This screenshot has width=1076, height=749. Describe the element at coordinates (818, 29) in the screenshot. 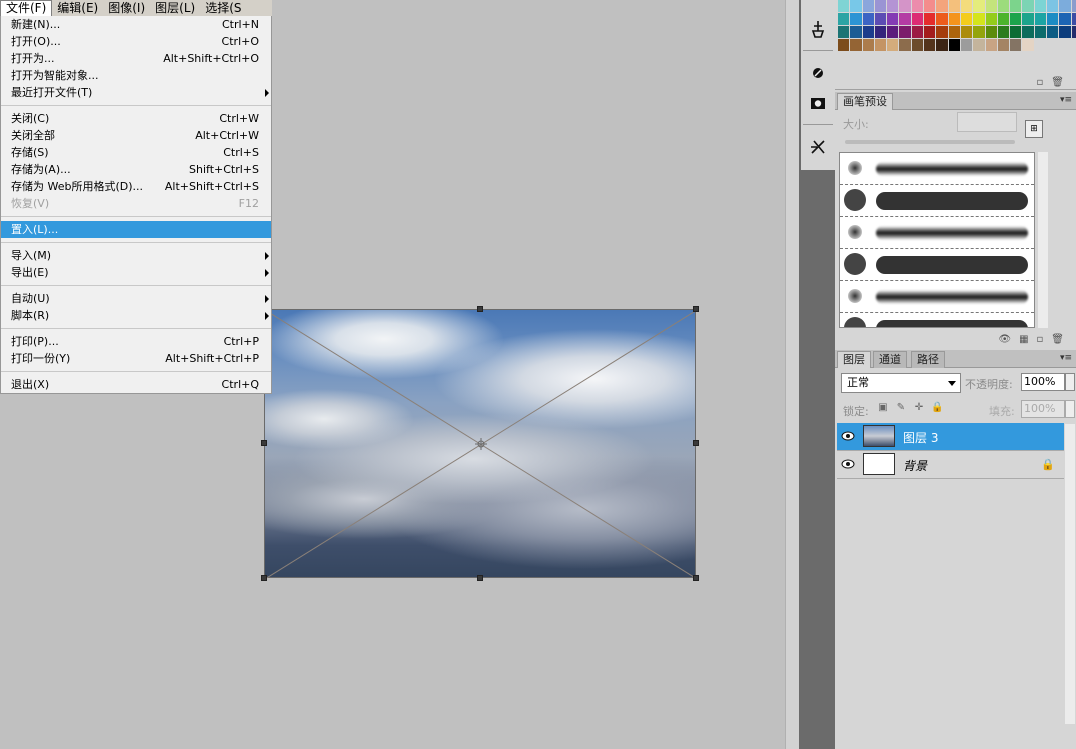

I see `usb-stamp-icon` at that location.